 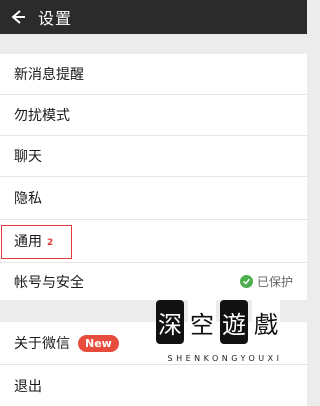 What do you see at coordinates (28, 199) in the screenshot?
I see `settings-item-label: 隐私` at bounding box center [28, 199].